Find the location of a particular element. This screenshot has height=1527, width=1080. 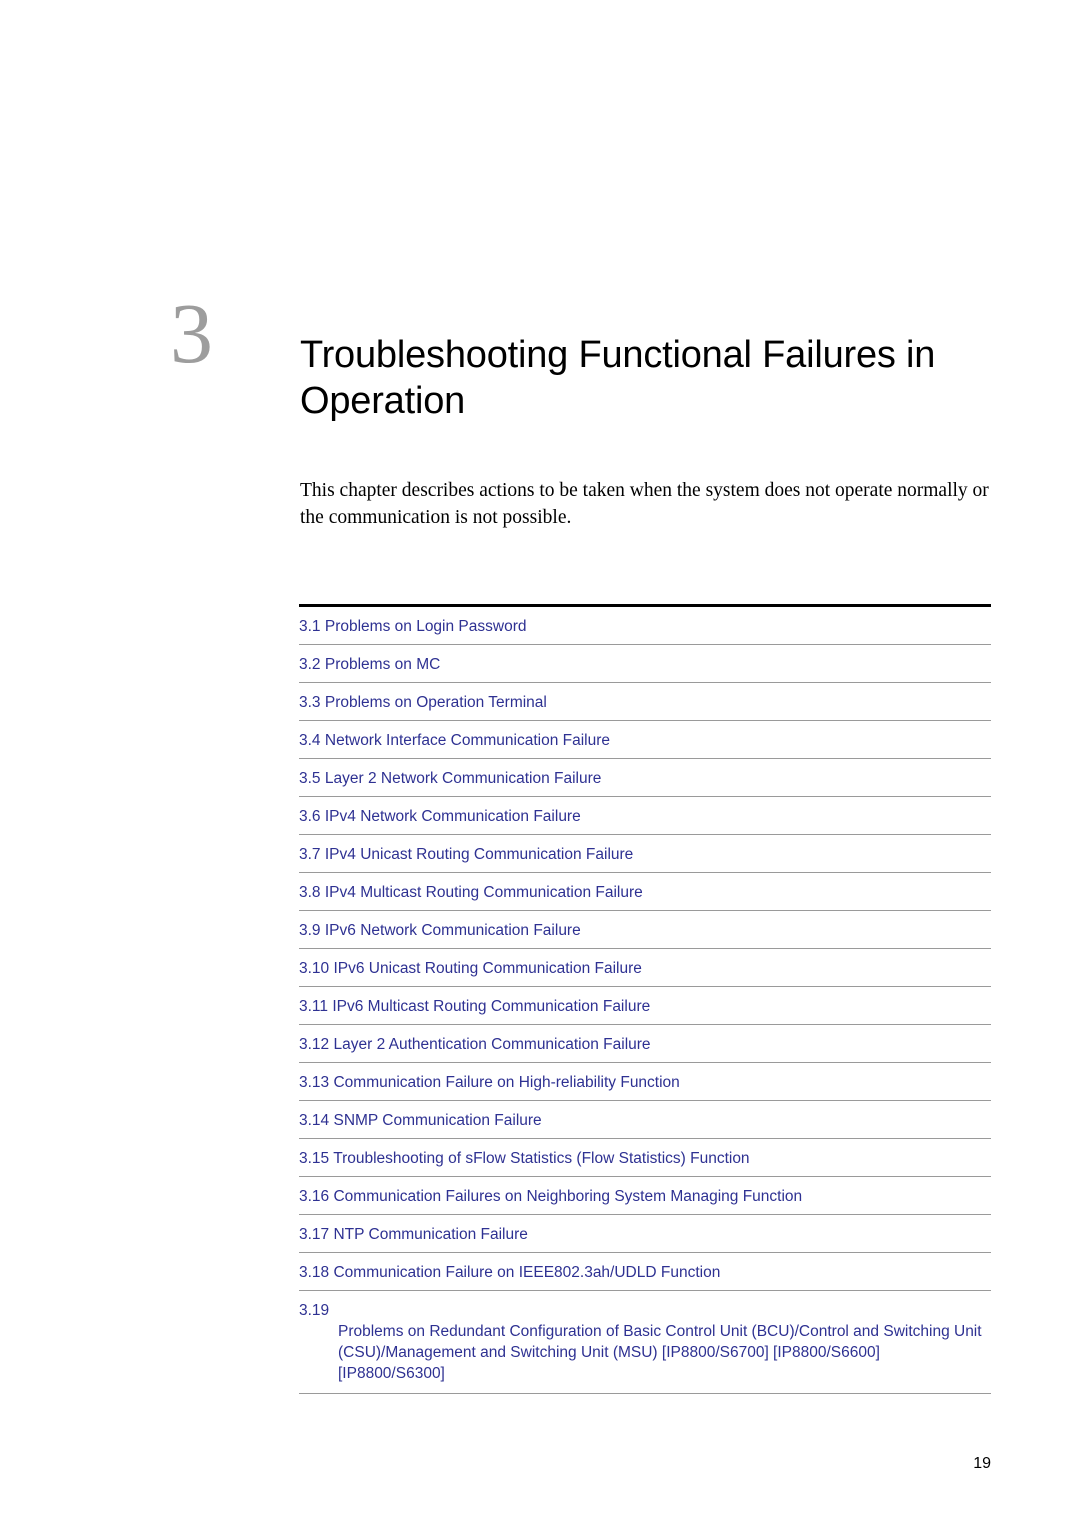

toc-entry-label: Problems on MC is located at coordinates (382, 664).